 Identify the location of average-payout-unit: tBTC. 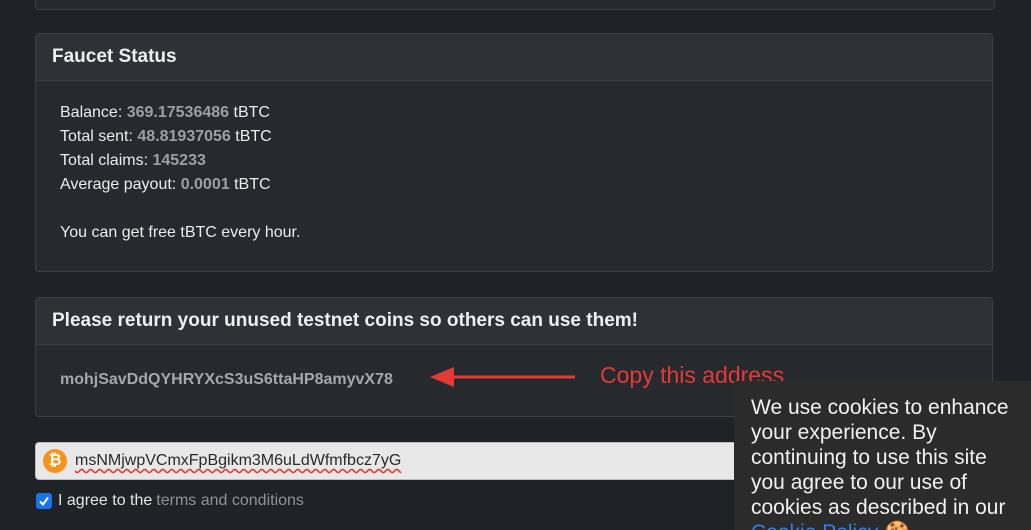
(252, 184).